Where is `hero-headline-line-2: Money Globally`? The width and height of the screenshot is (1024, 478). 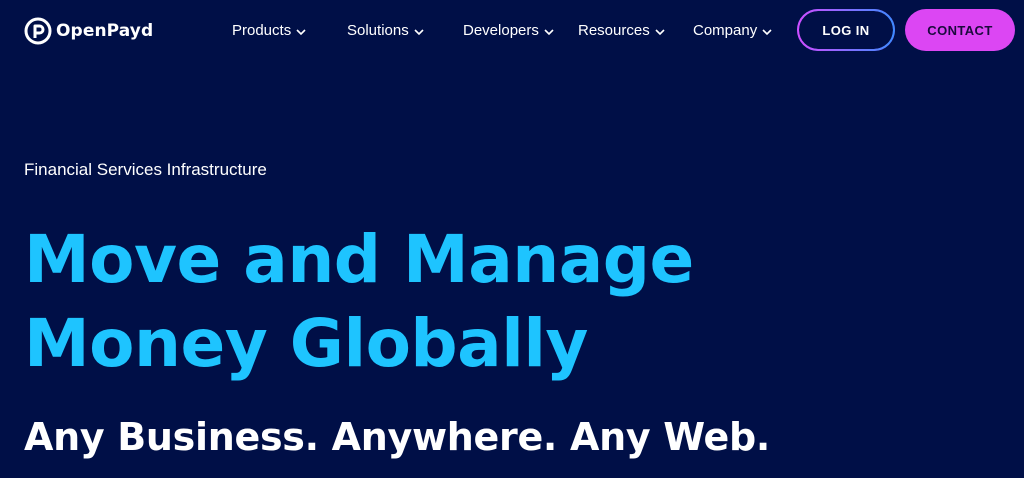
hero-headline-line-2: Money Globally is located at coordinates (306, 343).